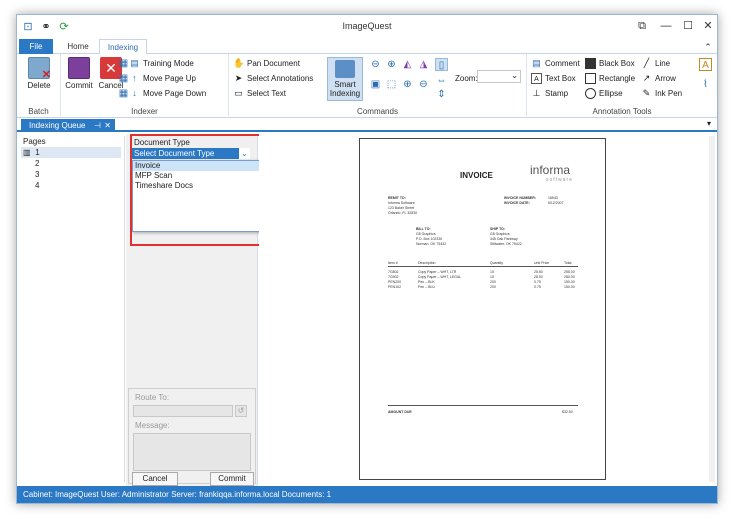  I want to click on route-section: Route To: ↺ Message:, so click(192, 436).